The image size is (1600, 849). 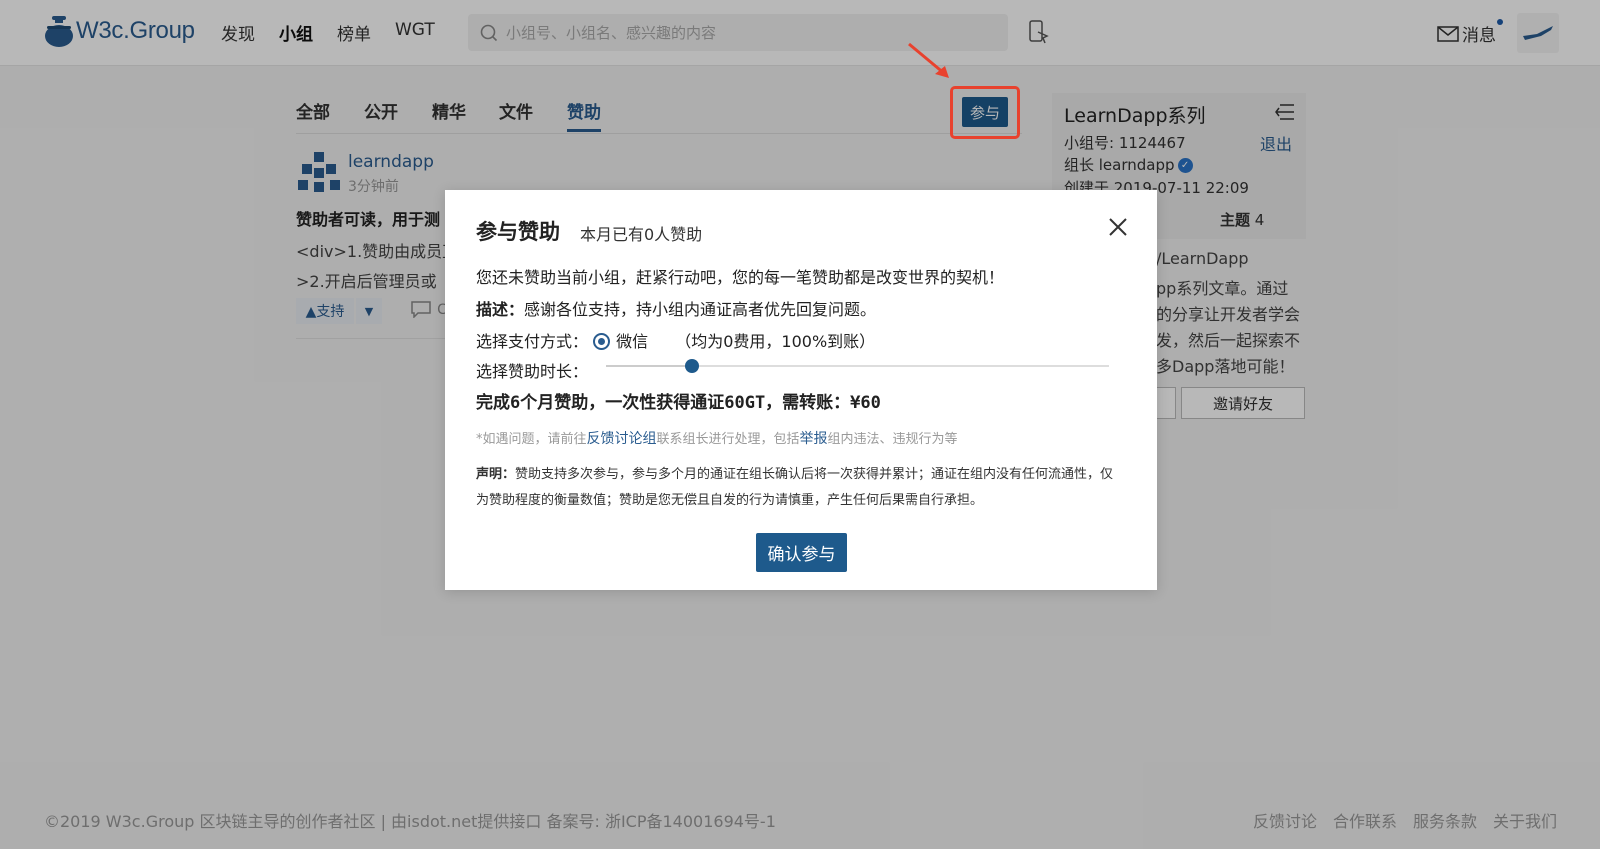 I want to click on dialog-intro: 您还未赞助当前小组，赶紧行动吧，您的每一笔赞助都是改变世界的契机！, so click(x=740, y=277).